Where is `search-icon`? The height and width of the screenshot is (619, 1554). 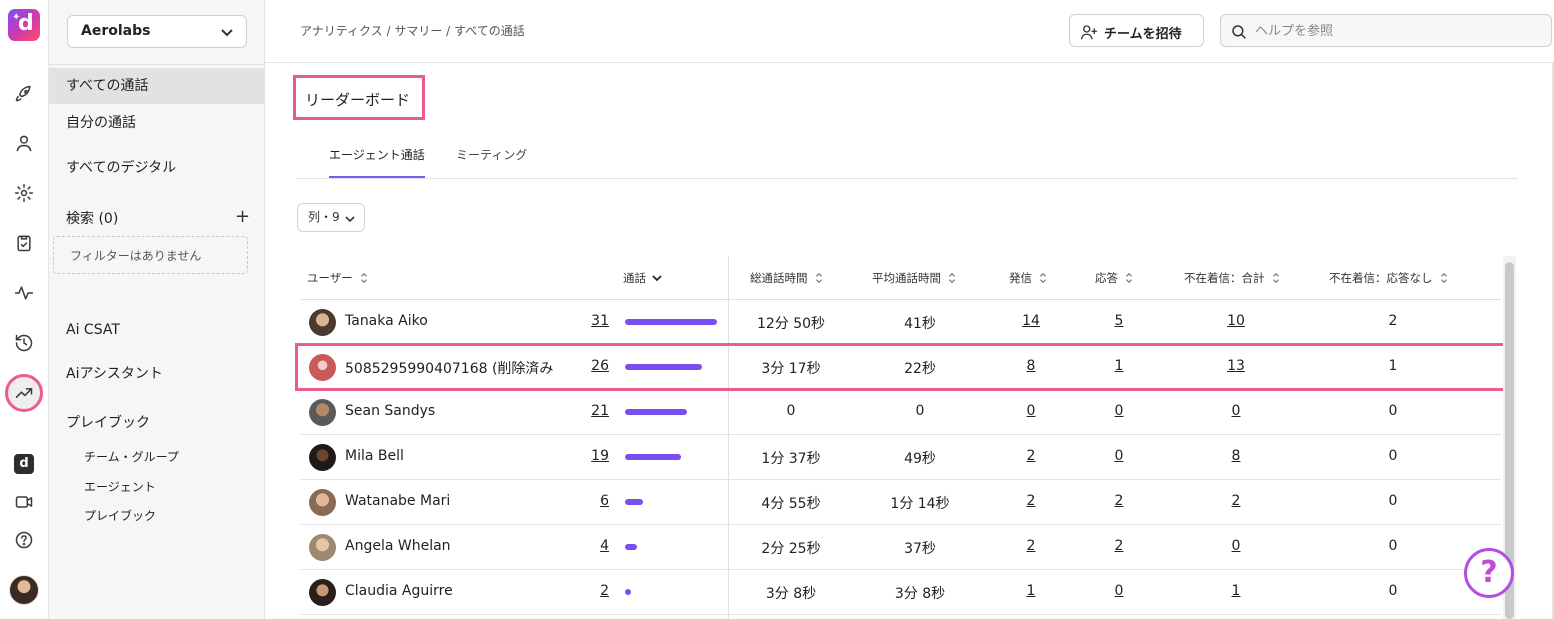
search-icon is located at coordinates (1239, 32).